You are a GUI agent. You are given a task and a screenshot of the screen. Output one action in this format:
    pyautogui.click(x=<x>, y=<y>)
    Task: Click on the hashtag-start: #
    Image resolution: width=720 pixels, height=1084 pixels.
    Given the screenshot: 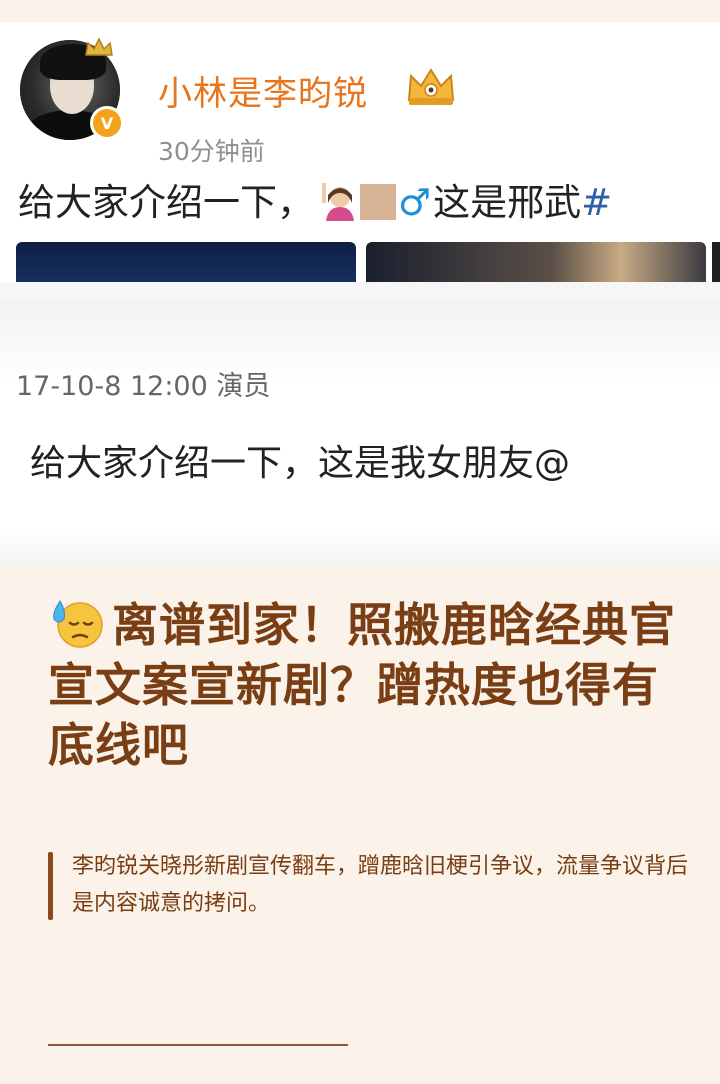 What is the action you would take?
    pyautogui.click(x=596, y=202)
    